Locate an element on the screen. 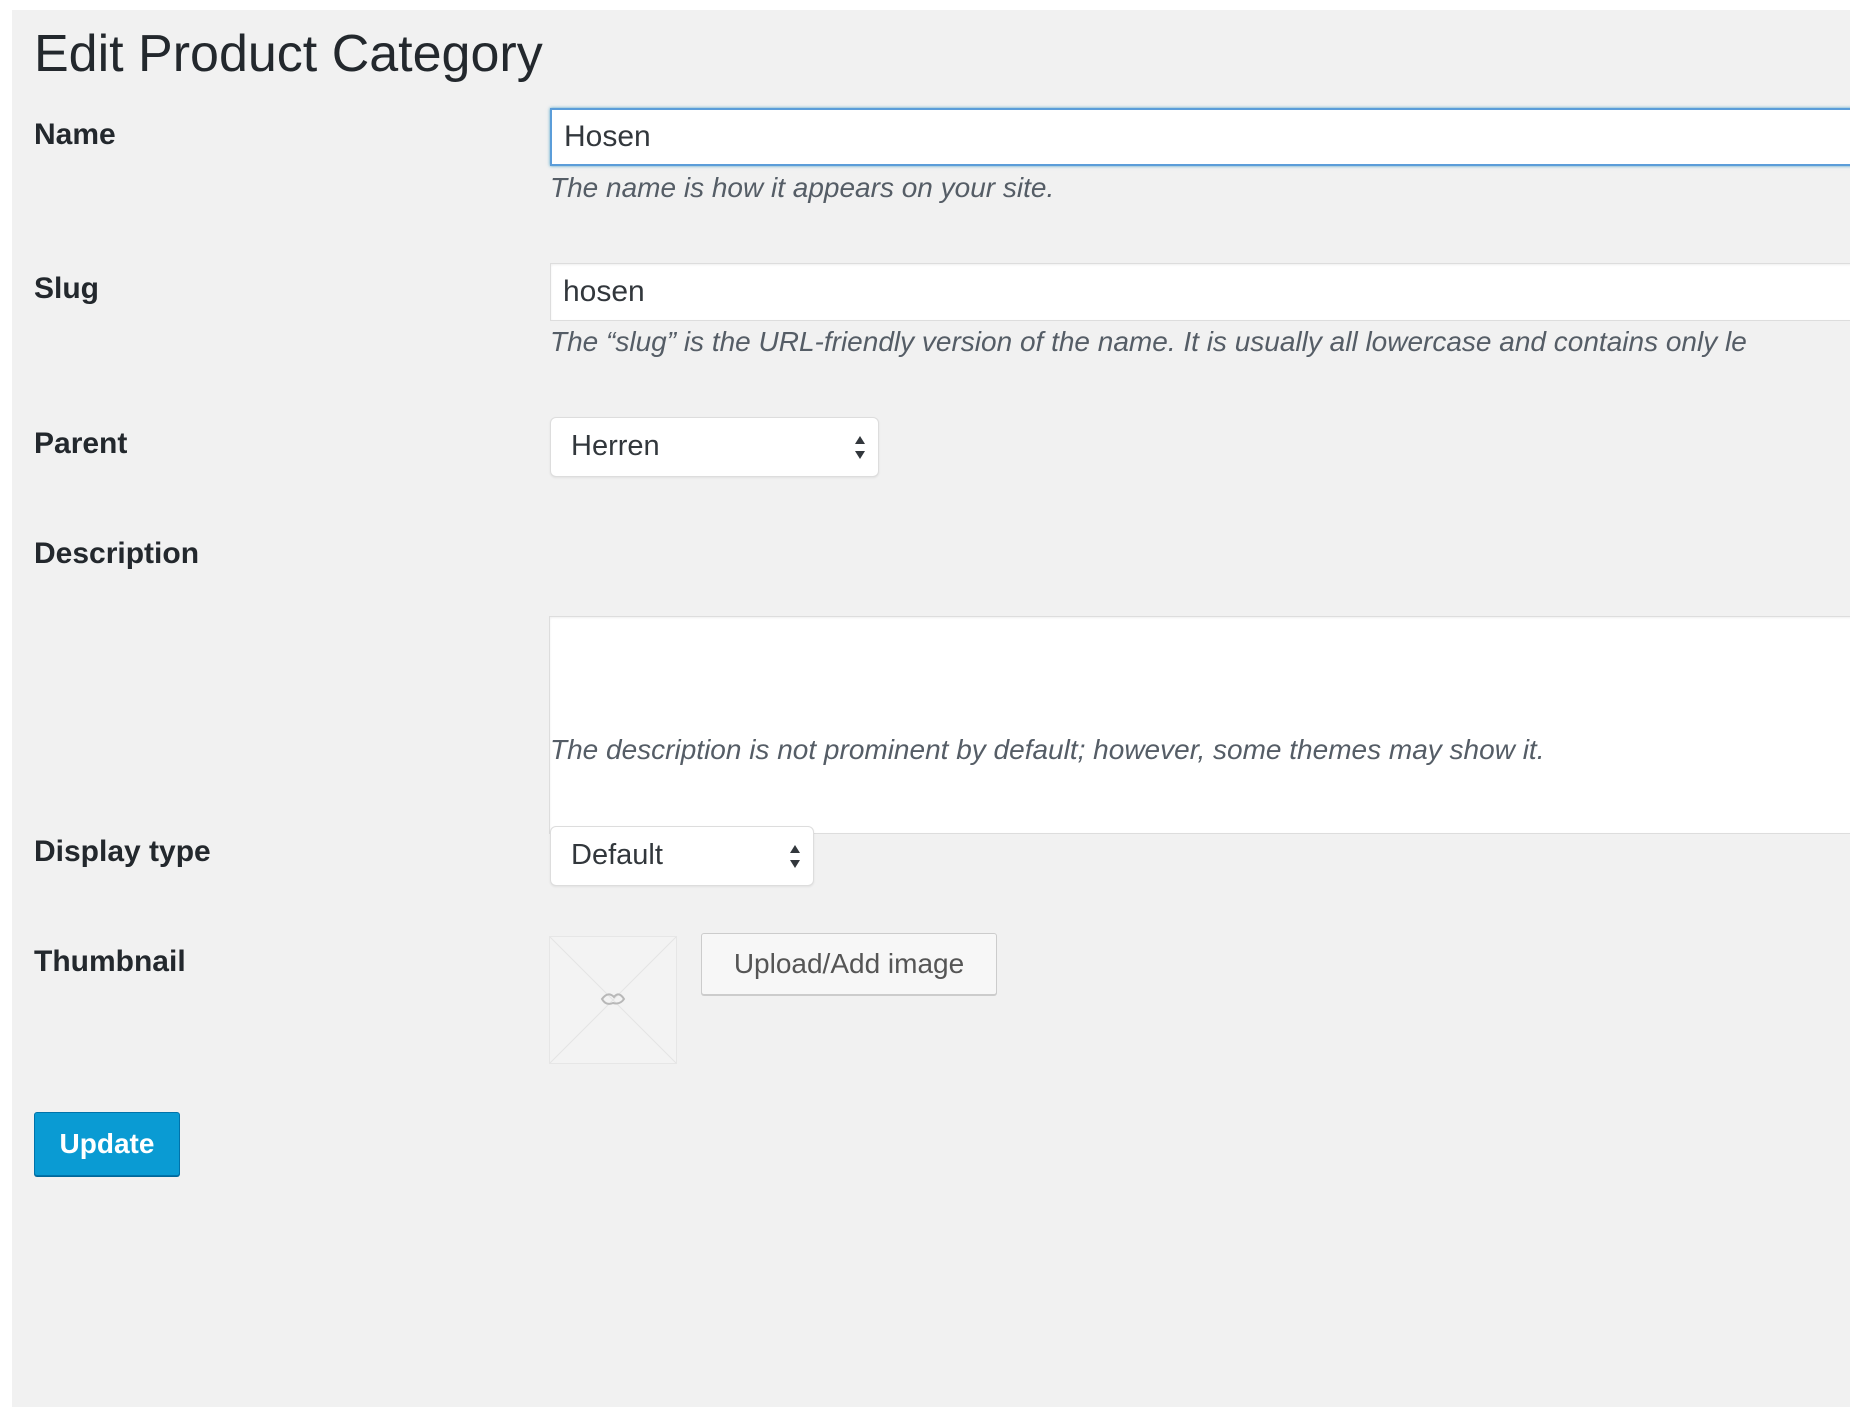 Image resolution: width=1850 pixels, height=1409 pixels. display-type-label: Display type is located at coordinates (122, 851).